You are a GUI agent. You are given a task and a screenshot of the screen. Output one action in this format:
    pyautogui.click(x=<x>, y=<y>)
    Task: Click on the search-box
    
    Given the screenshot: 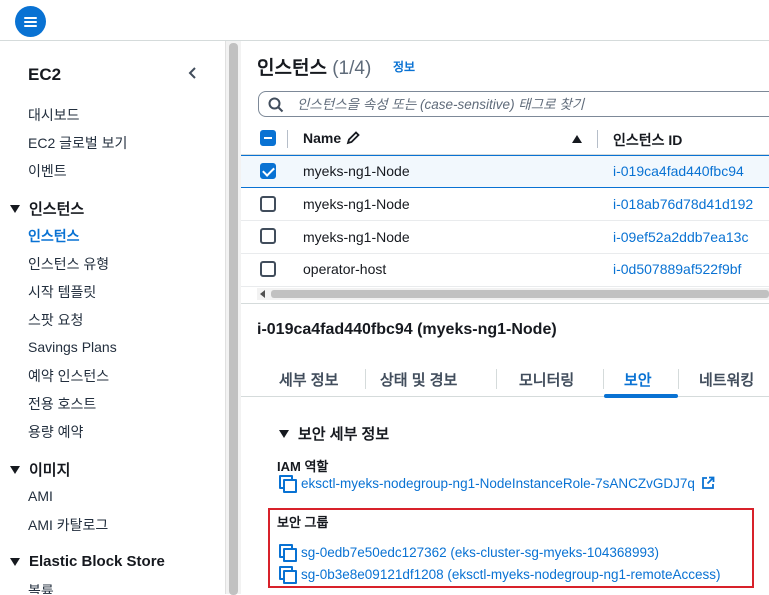 What is the action you would take?
    pyautogui.click(x=513, y=104)
    